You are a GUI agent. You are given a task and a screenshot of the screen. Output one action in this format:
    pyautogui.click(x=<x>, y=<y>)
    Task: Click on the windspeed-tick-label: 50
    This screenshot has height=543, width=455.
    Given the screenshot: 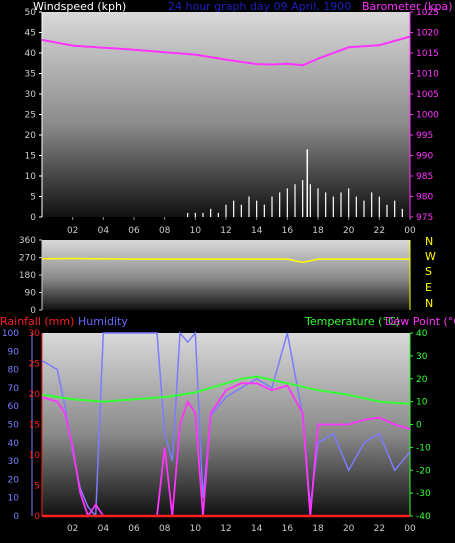 What is the action you would take?
    pyautogui.click(x=31, y=13)
    